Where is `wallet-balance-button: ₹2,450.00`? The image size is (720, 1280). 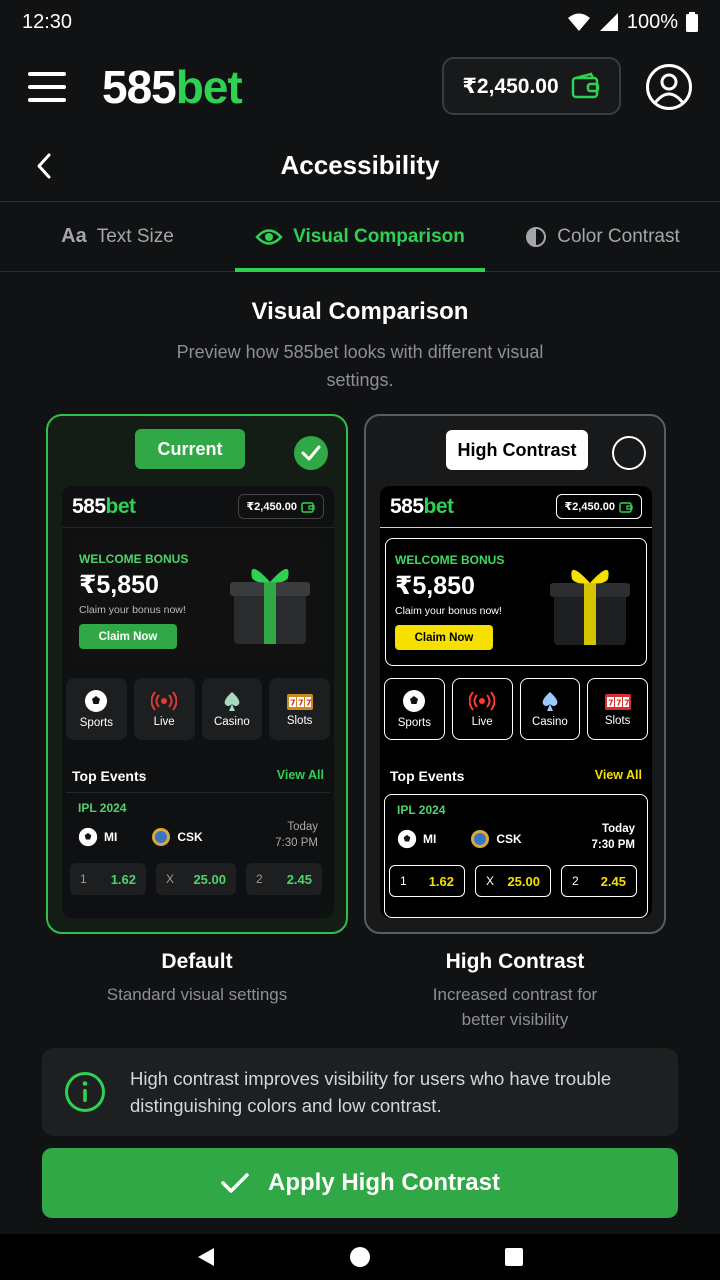 wallet-balance-button: ₹2,450.00 is located at coordinates (531, 86).